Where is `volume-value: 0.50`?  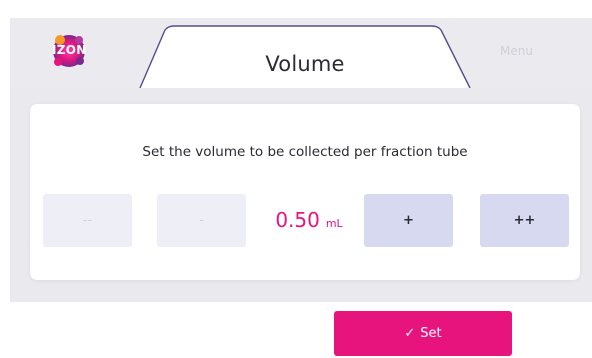 volume-value: 0.50 is located at coordinates (297, 220).